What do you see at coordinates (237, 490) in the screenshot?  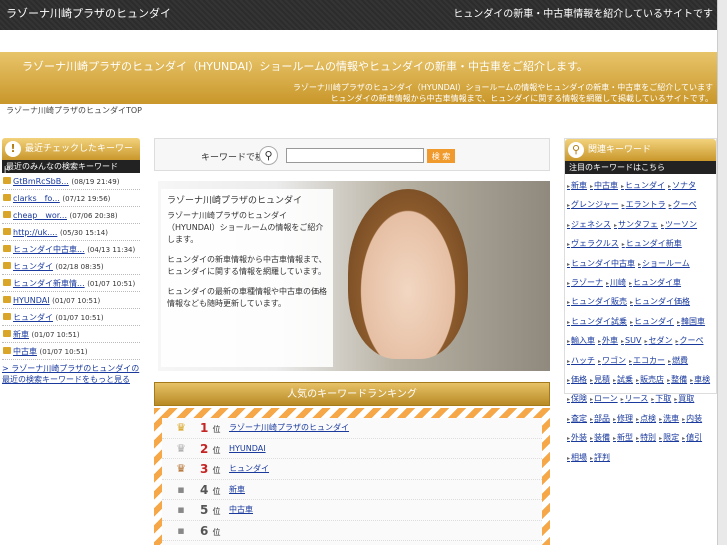 I see `rank-keyword-link: 新車` at bounding box center [237, 490].